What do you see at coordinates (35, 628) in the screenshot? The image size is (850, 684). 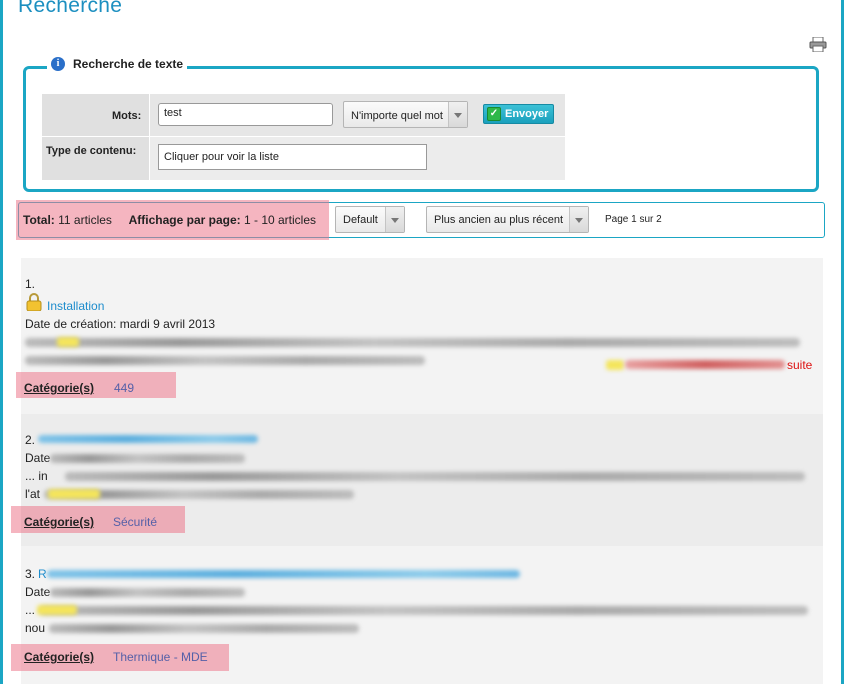 I see `result-line3-prefix: nou` at bounding box center [35, 628].